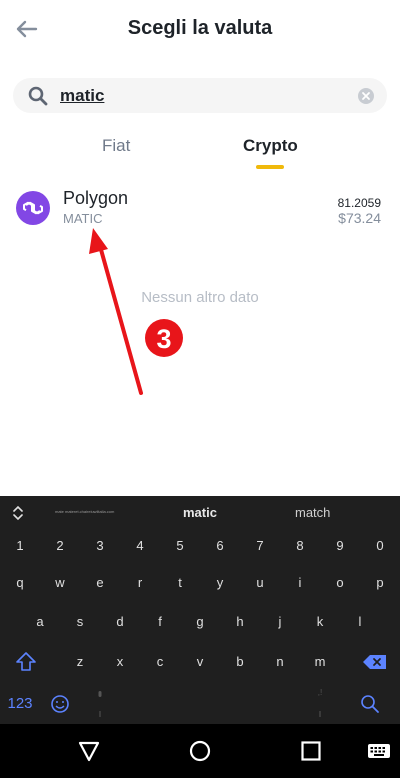 This screenshot has height=778, width=400. What do you see at coordinates (120, 319) in the screenshot?
I see `annotation-arrow` at bounding box center [120, 319].